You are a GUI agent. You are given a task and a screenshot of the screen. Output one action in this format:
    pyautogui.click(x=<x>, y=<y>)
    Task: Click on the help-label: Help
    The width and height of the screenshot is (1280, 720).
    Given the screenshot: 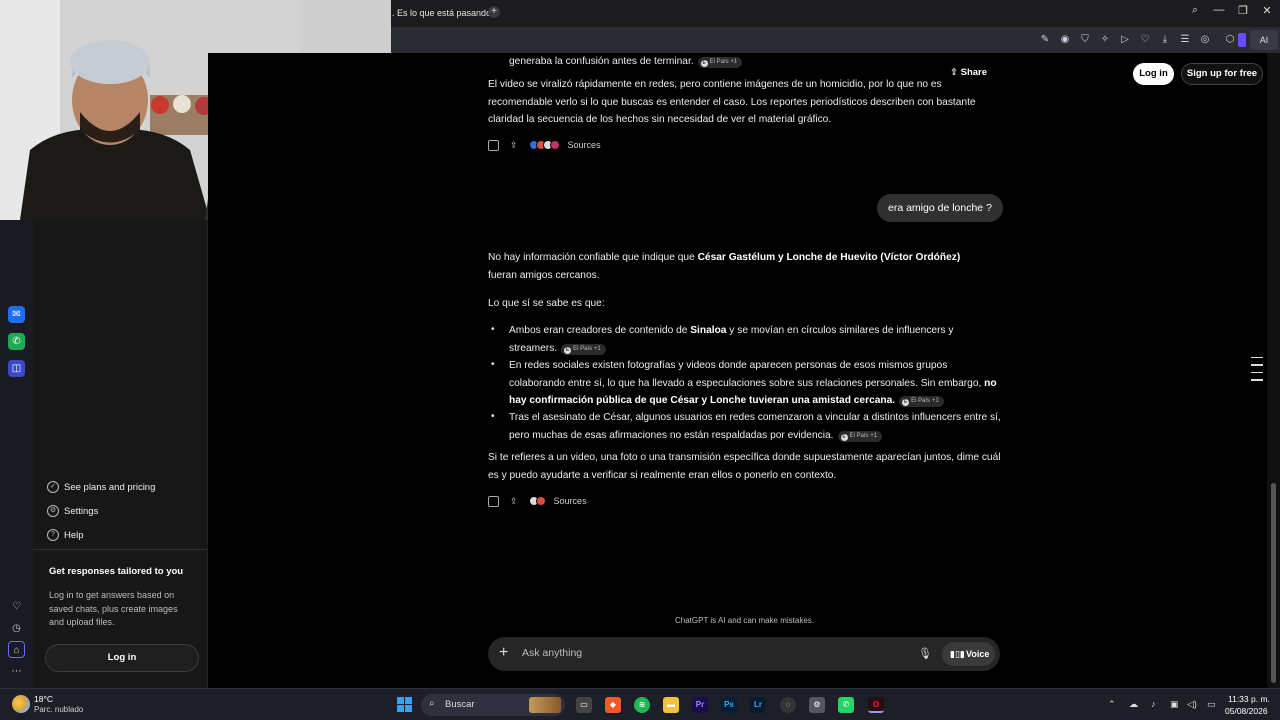 What is the action you would take?
    pyautogui.click(x=74, y=535)
    